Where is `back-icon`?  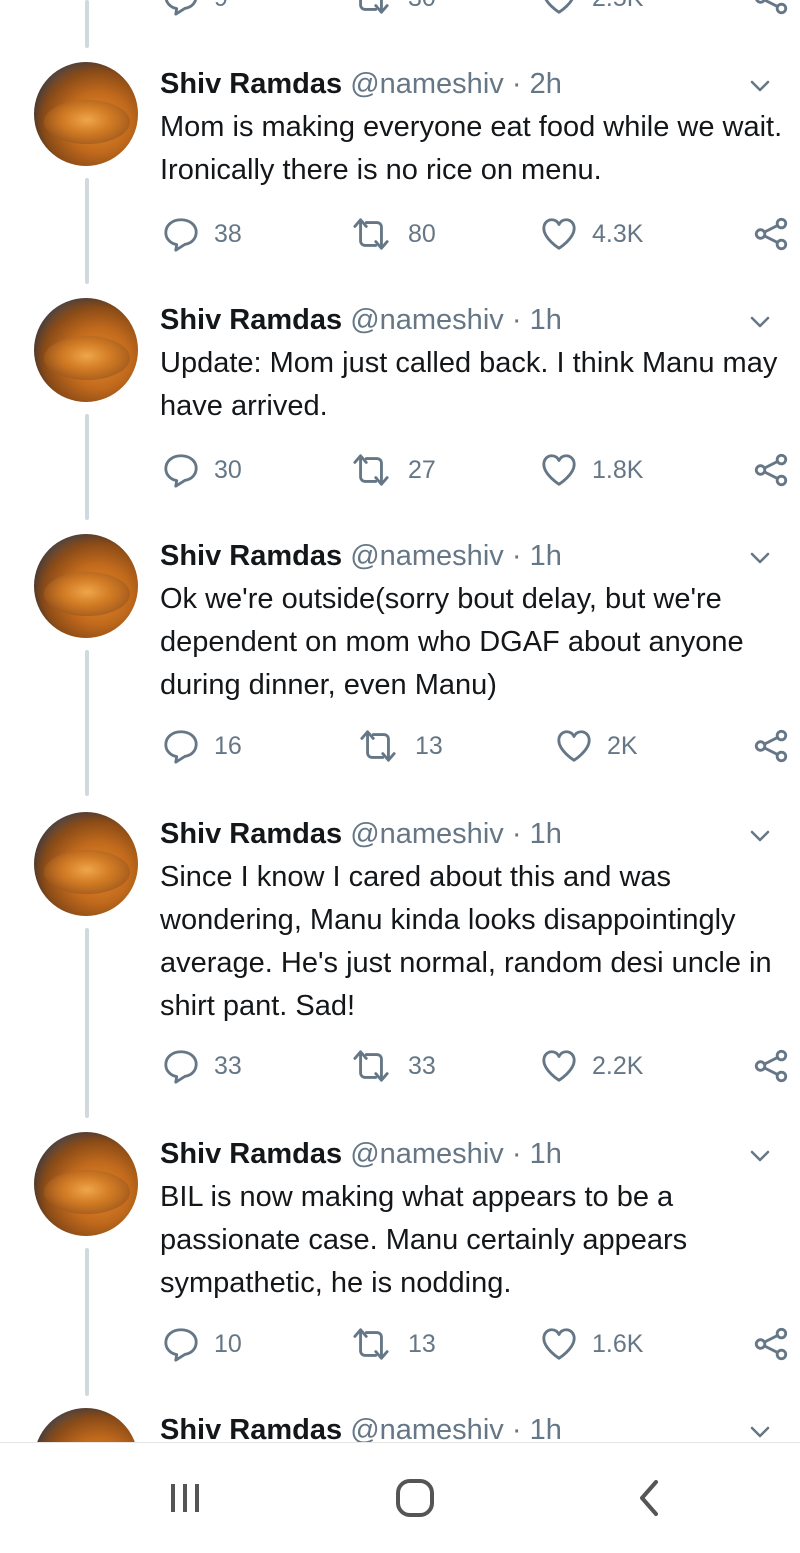 back-icon is located at coordinates (649, 1498).